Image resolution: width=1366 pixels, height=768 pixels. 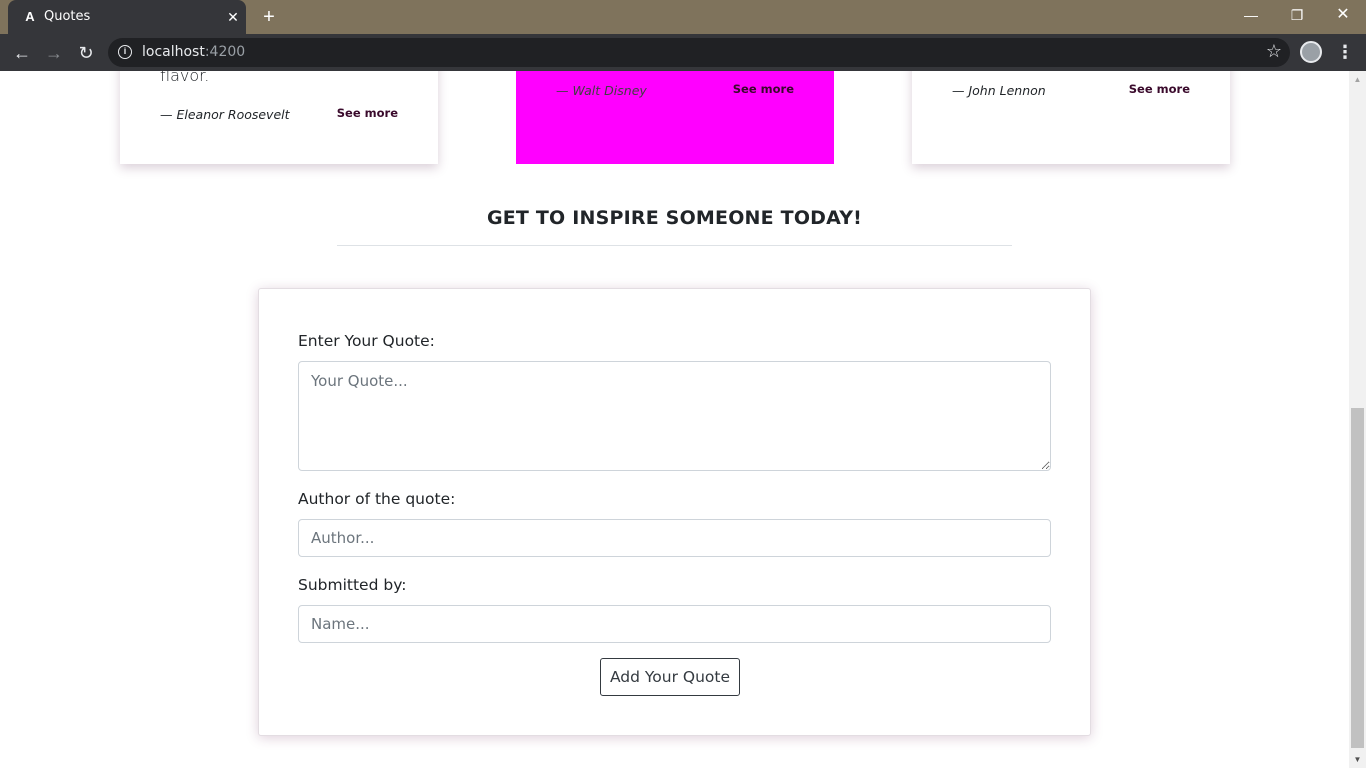 What do you see at coordinates (377, 499) in the screenshot?
I see `author-label: Author of the quote:` at bounding box center [377, 499].